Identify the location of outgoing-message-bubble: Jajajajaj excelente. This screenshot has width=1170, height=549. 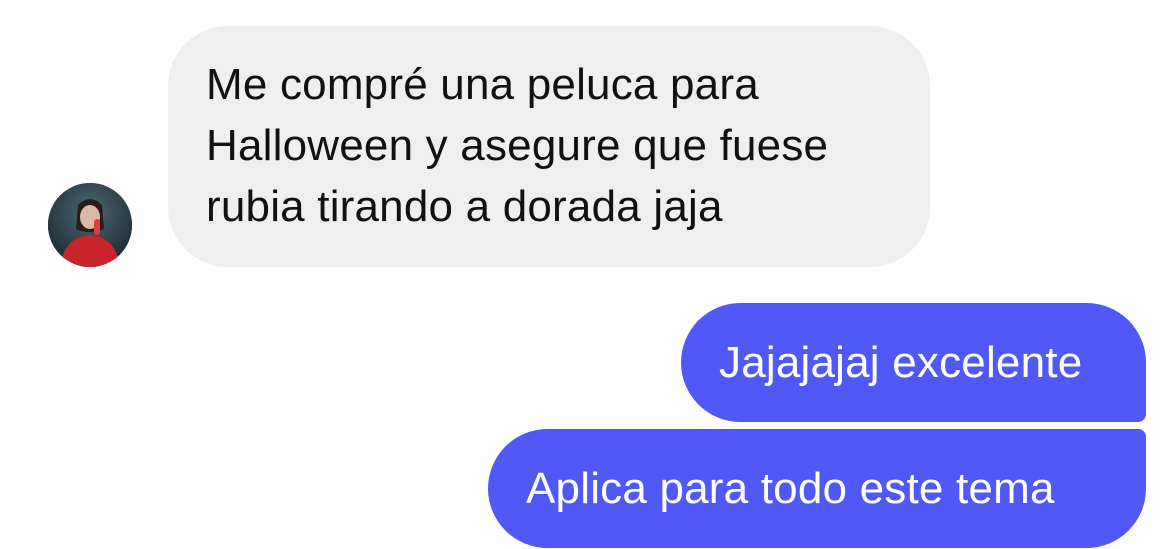
(913, 362).